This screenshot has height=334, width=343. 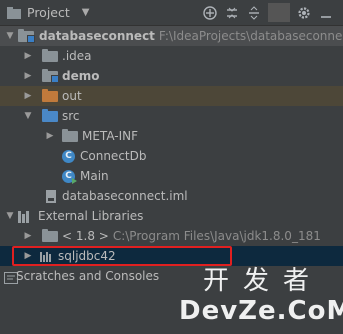 What do you see at coordinates (69, 177) in the screenshot?
I see `runnable-class-icon: C` at bounding box center [69, 177].